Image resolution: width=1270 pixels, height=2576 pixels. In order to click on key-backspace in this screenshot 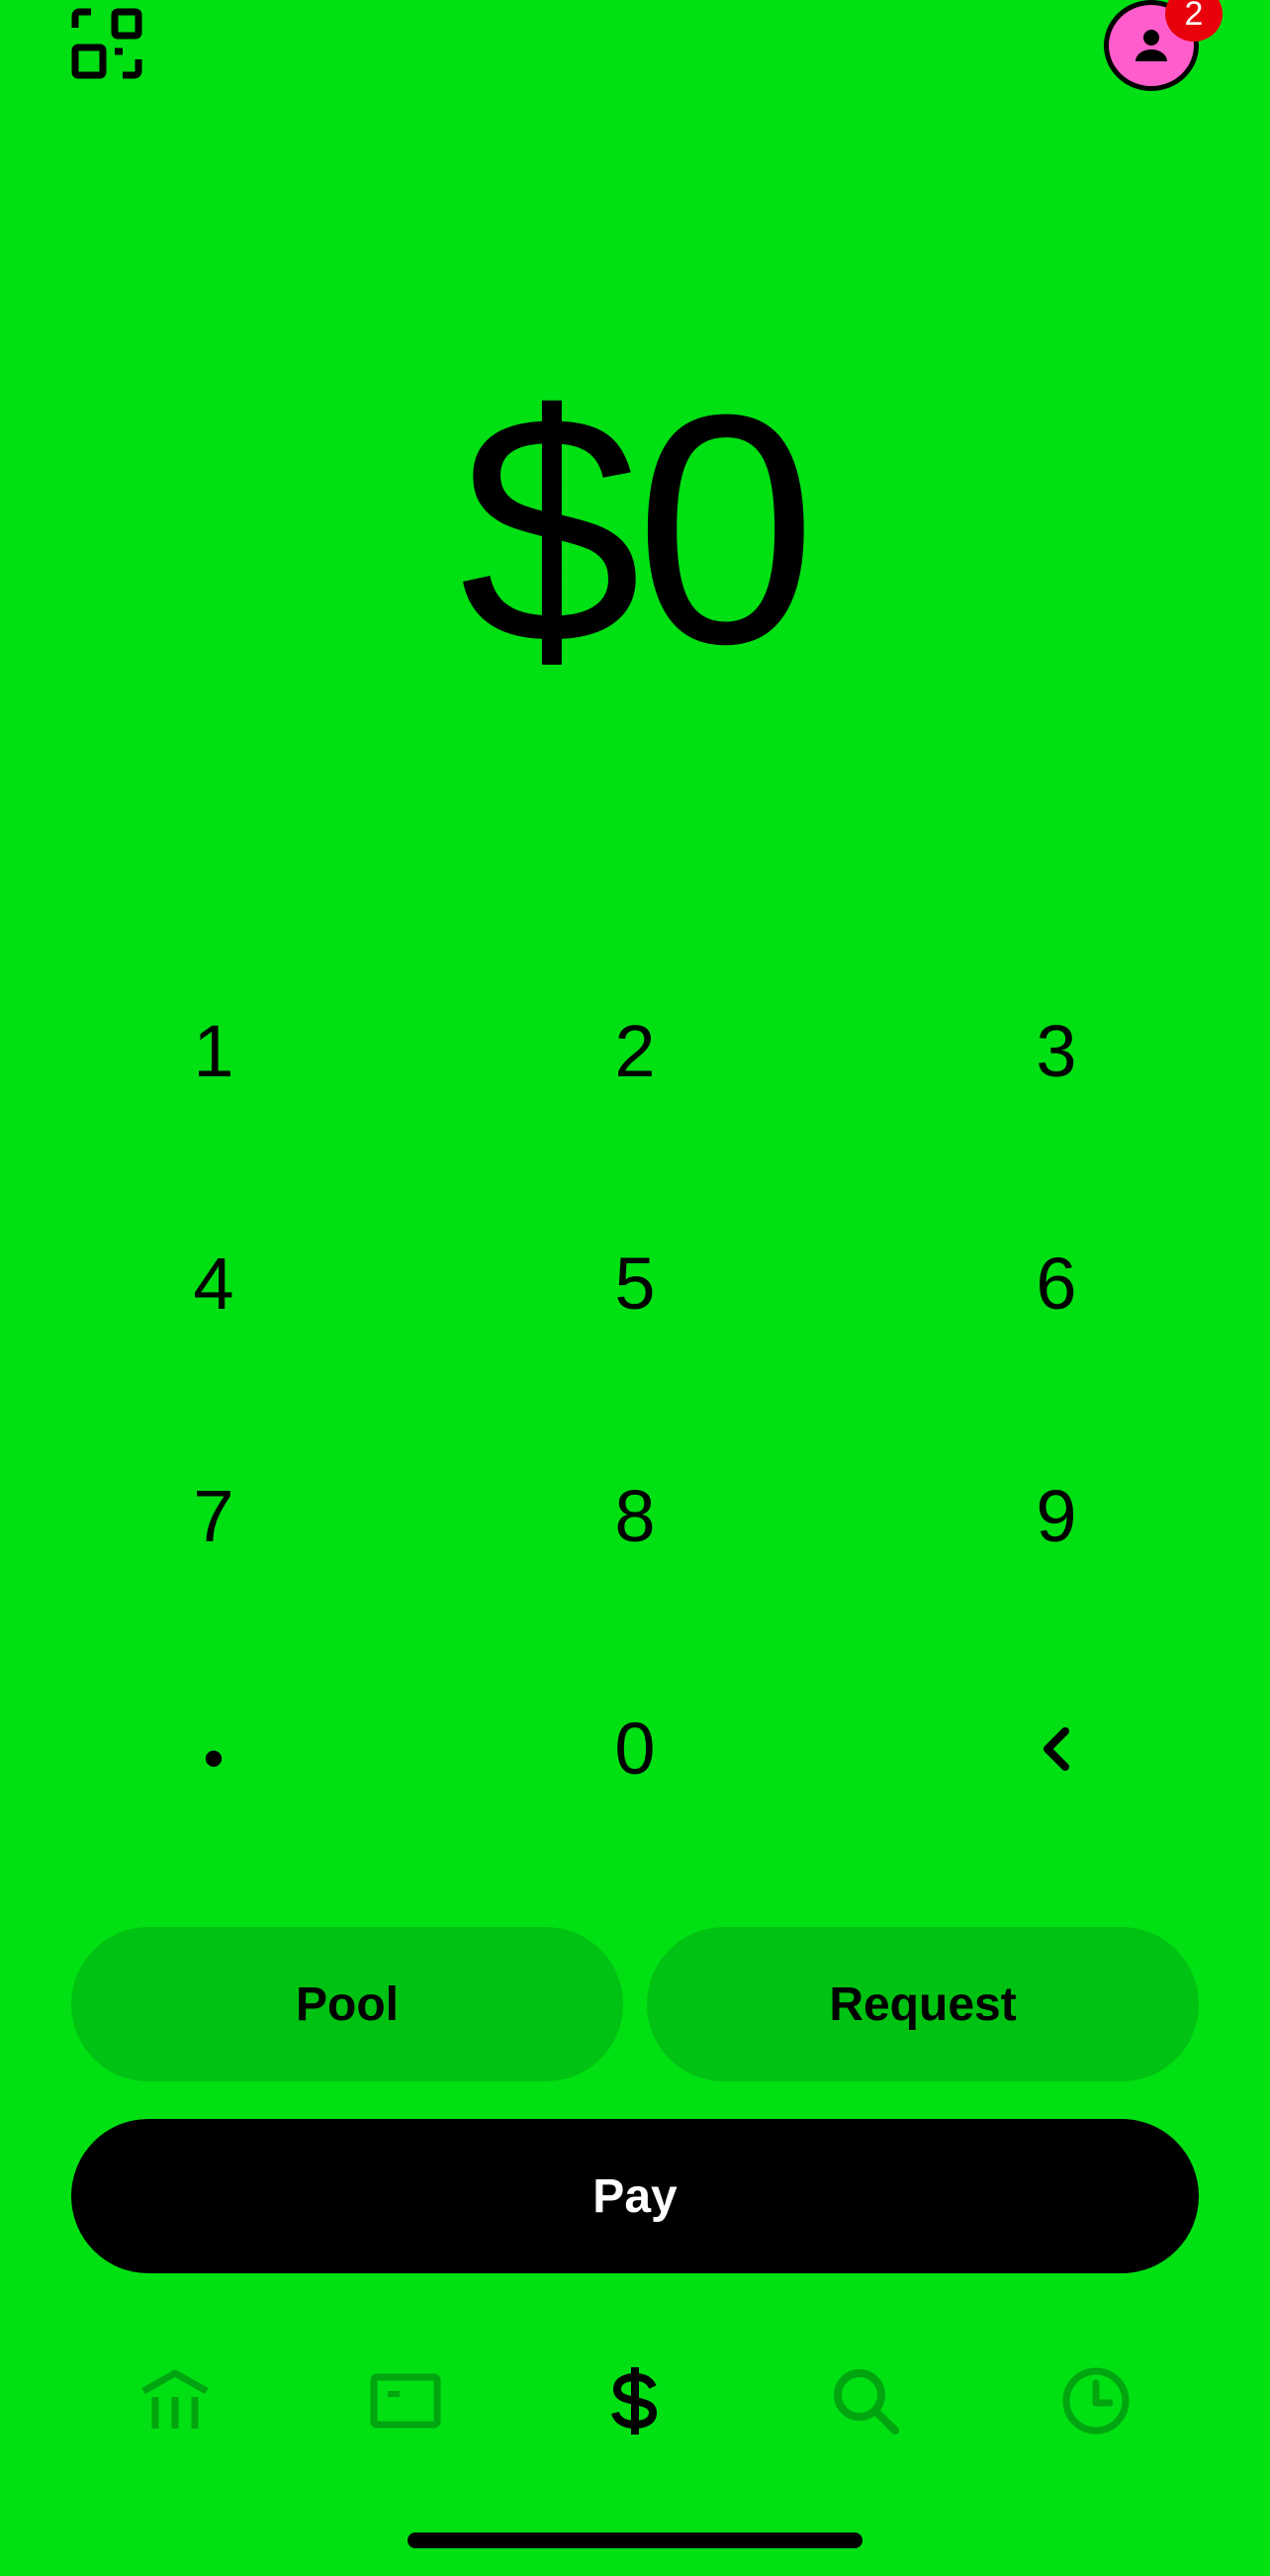, I will do `click(1057, 1748)`.